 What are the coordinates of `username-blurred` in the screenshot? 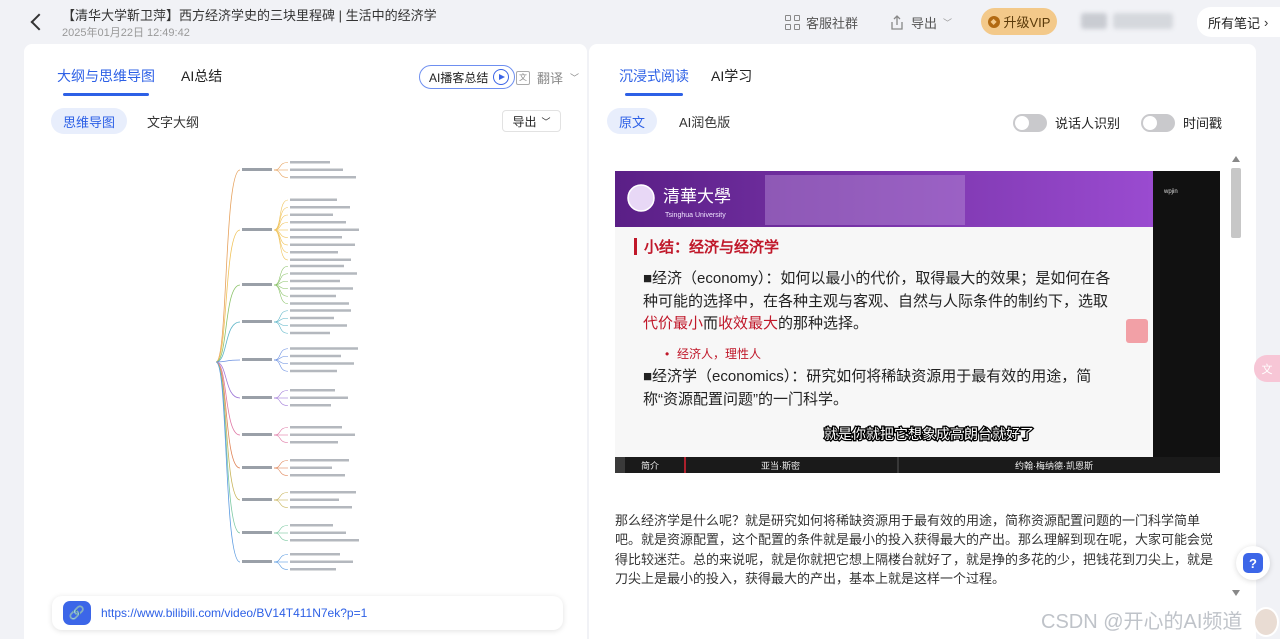 It's located at (1143, 21).